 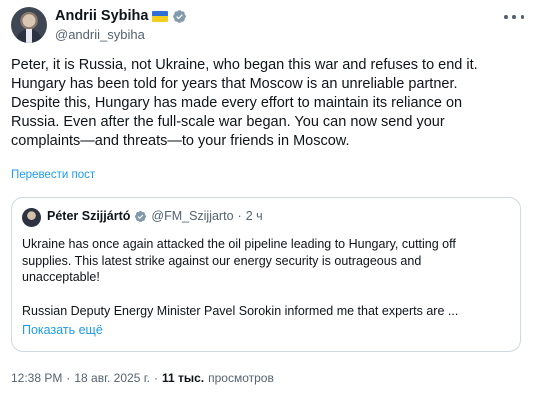 I want to click on author-handle: @andrii_sybiha, so click(x=100, y=34).